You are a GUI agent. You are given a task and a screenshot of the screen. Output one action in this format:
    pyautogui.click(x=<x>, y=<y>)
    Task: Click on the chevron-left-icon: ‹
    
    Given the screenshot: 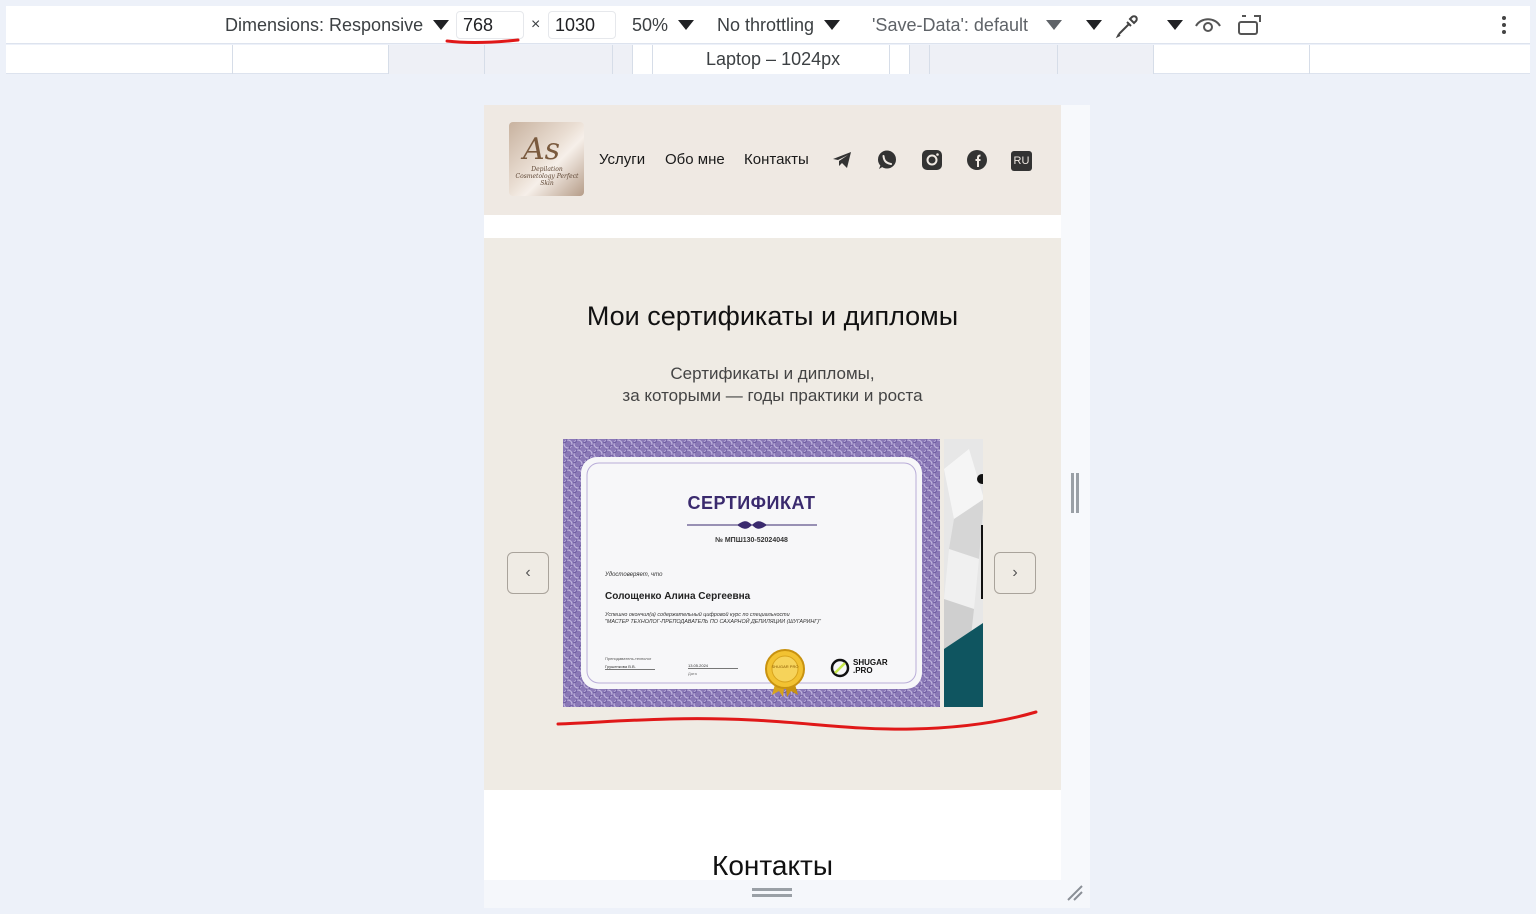 What is the action you would take?
    pyautogui.click(x=528, y=572)
    